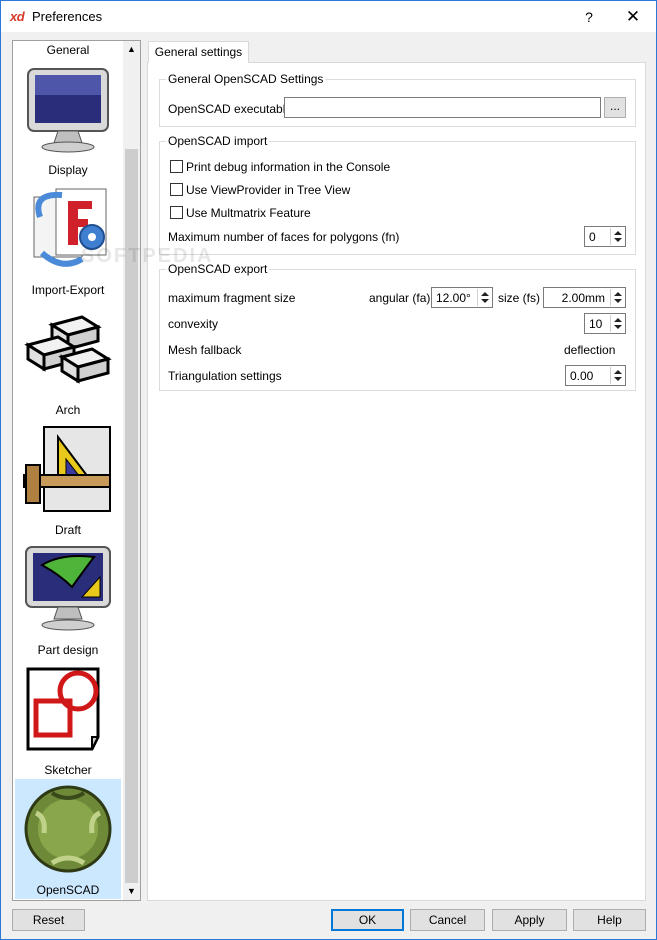 The height and width of the screenshot is (940, 657). I want to click on use-multmatrix-label: Use Multmatrix Feature, so click(248, 213).